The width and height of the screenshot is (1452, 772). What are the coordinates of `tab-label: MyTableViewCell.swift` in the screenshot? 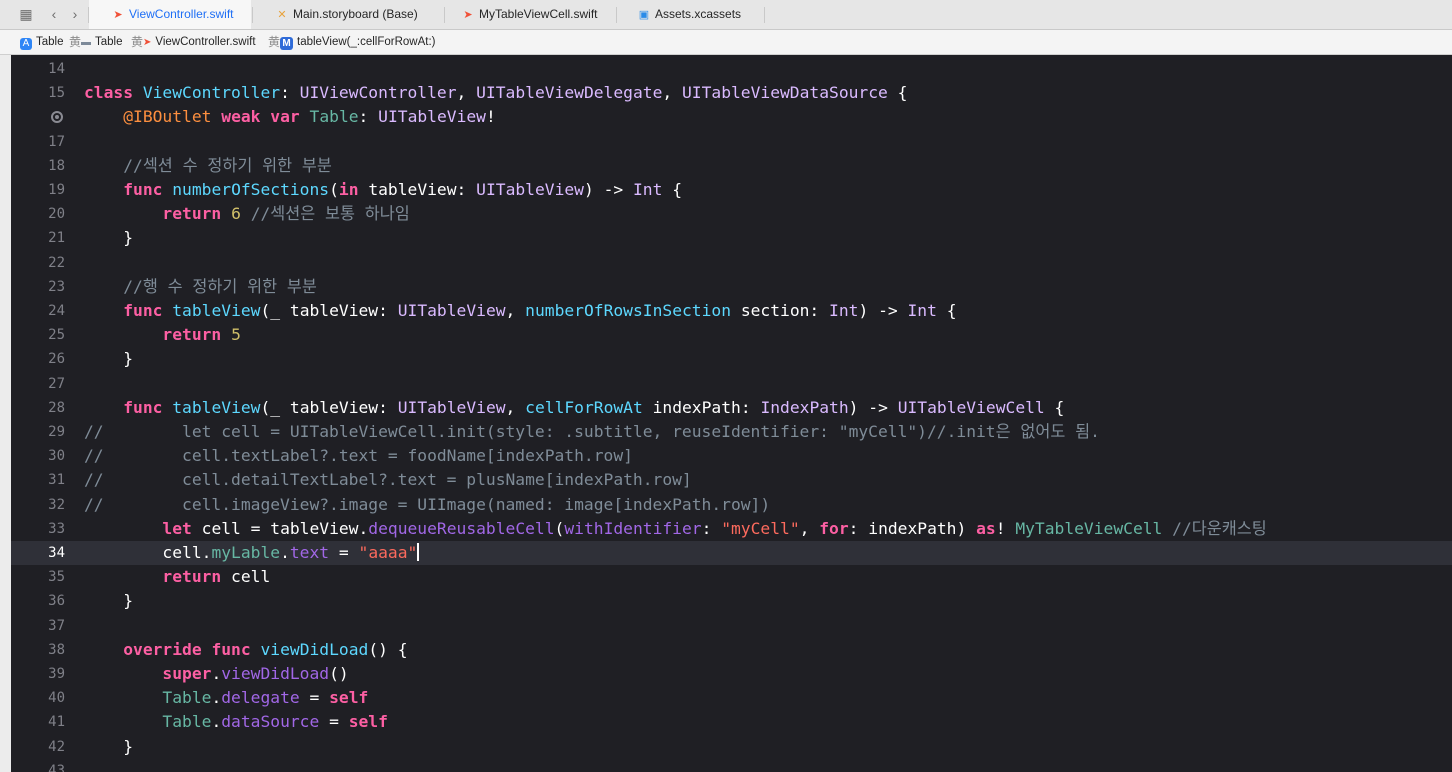 It's located at (538, 14).